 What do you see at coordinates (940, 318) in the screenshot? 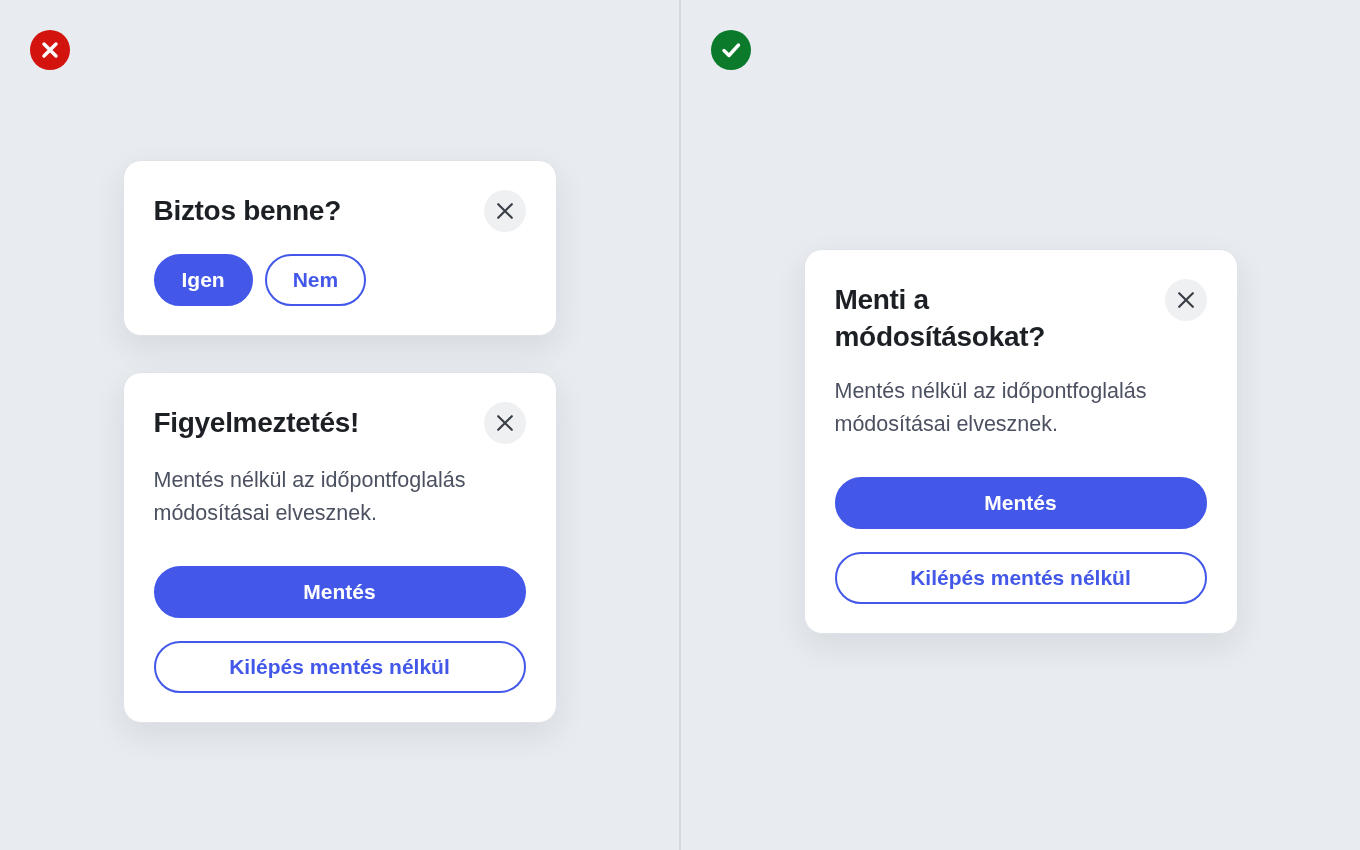
I see `dialog-title: Menti a módosításokat?` at bounding box center [940, 318].